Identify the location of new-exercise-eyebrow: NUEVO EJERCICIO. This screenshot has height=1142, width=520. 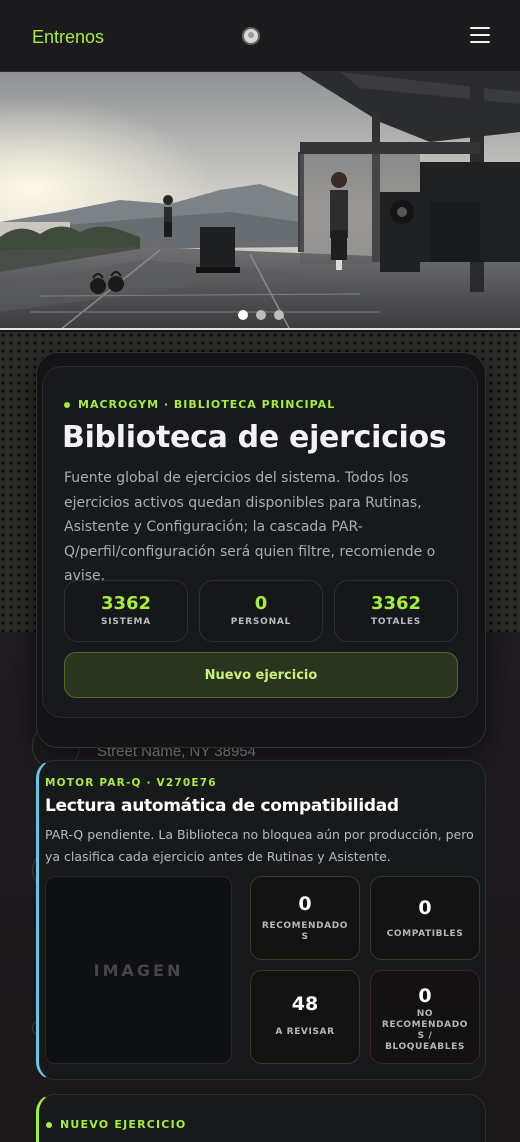
(116, 1124).